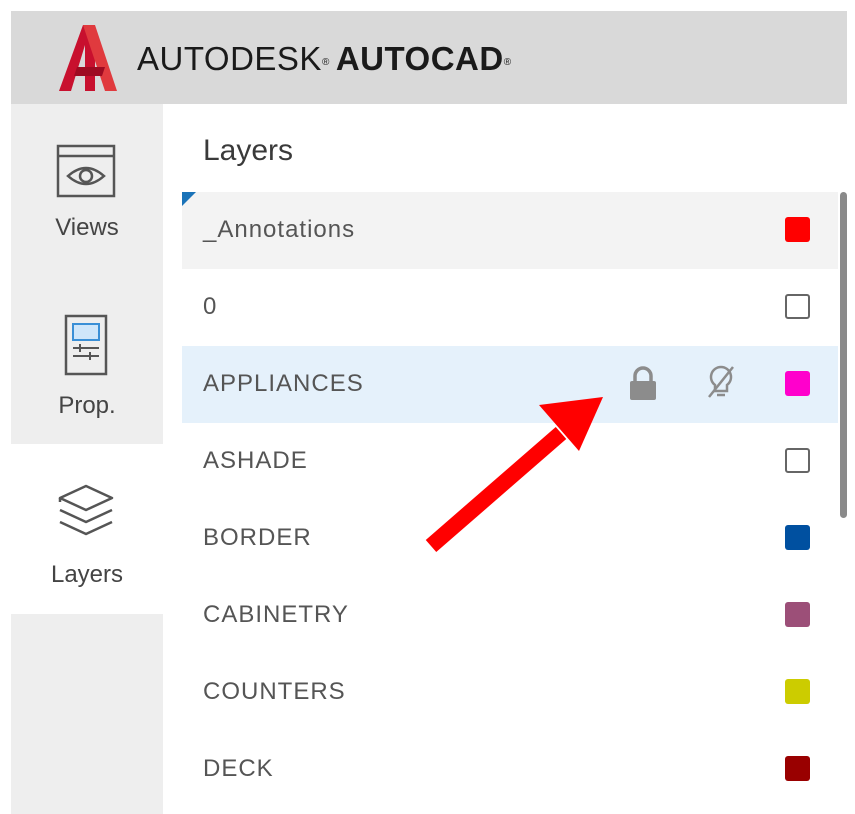  What do you see at coordinates (210, 306) in the screenshot?
I see `layer-name: 0` at bounding box center [210, 306].